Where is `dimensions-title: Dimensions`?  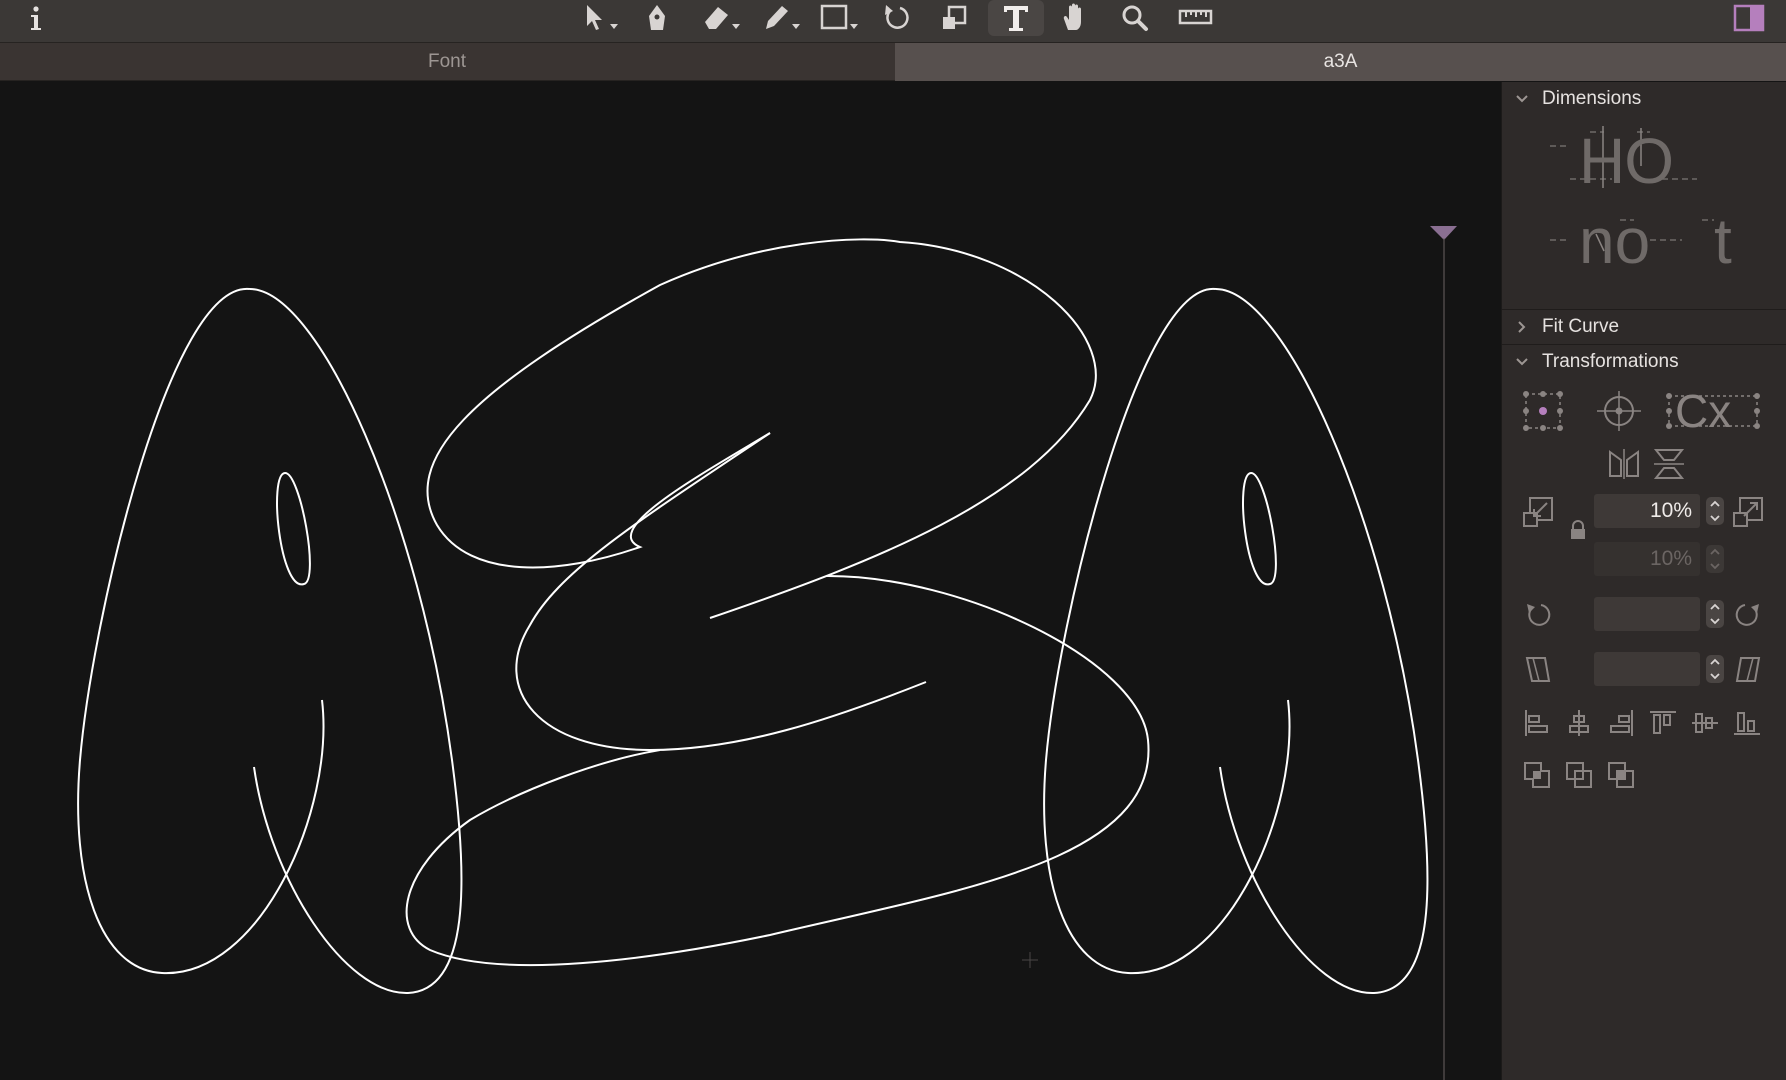
dimensions-title: Dimensions is located at coordinates (1592, 98).